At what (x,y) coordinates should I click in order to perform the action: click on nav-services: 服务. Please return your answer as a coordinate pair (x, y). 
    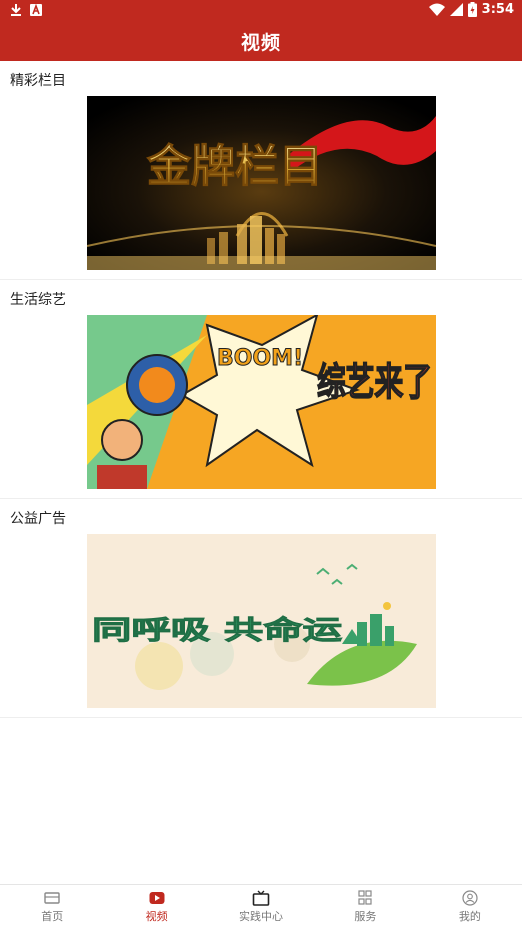
    Looking at the image, I should click on (365, 906).